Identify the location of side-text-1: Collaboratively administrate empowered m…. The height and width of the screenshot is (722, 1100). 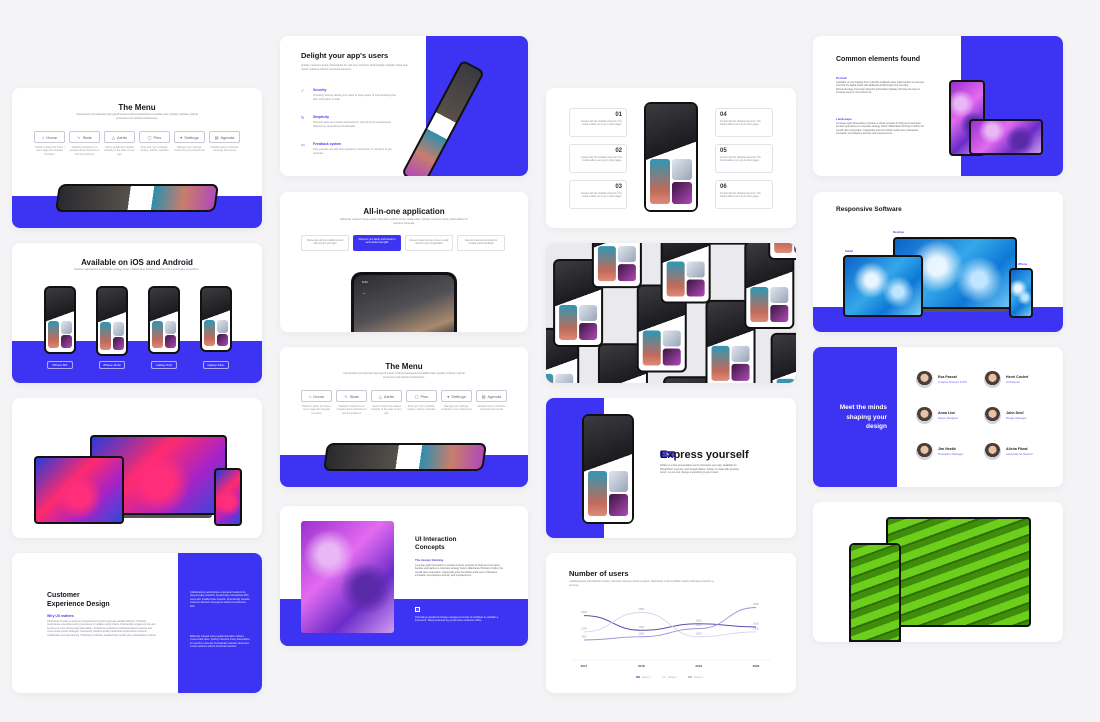
(220, 599).